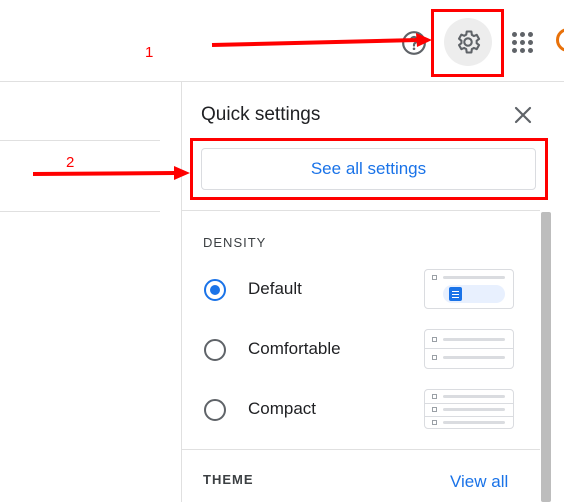 The height and width of the screenshot is (502, 564). I want to click on radio-compact, so click(215, 410).